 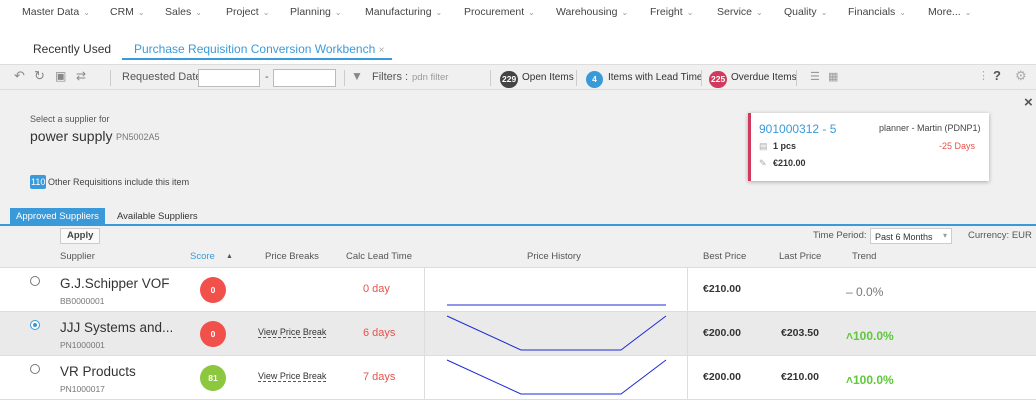 I want to click on card-price: €210.00, so click(x=789, y=163).